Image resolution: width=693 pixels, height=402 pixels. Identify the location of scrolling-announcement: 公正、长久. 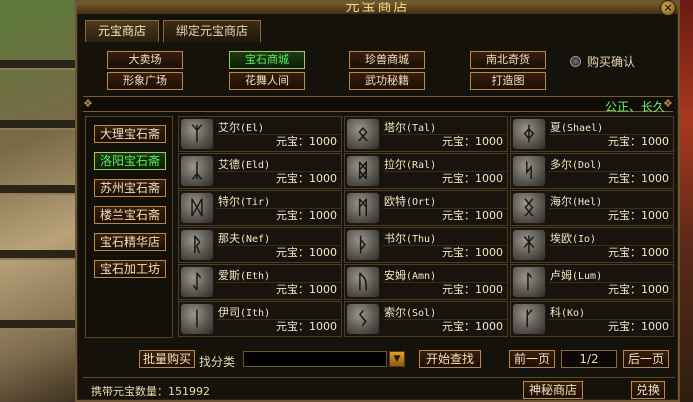
(634, 107).